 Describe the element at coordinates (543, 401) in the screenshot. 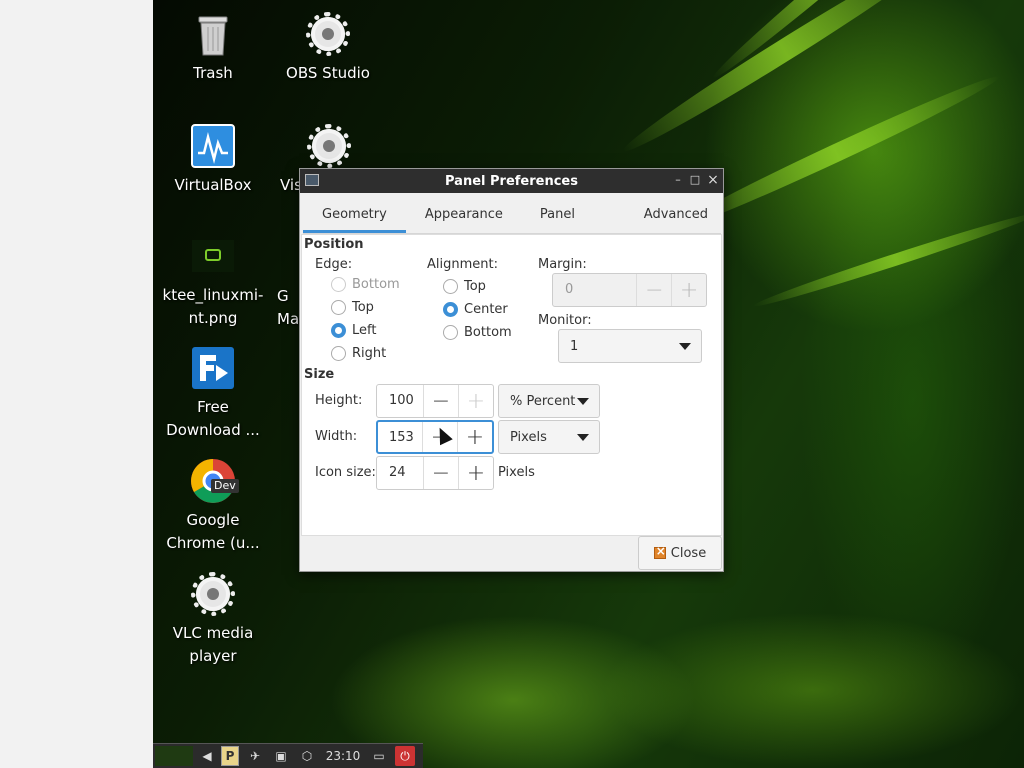

I see `height-unit-value: % Percent` at that location.